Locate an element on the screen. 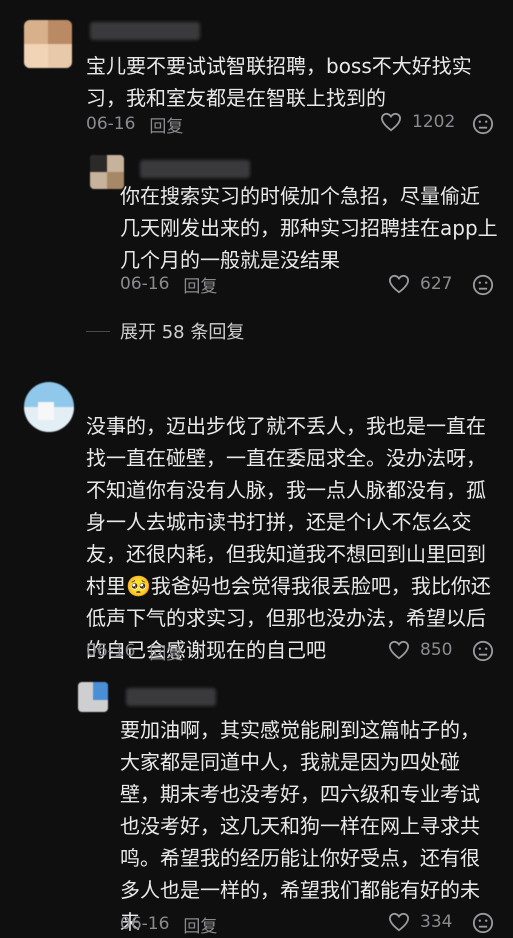 The width and height of the screenshot is (513, 938). like-control: 1202 is located at coordinates (417, 122).